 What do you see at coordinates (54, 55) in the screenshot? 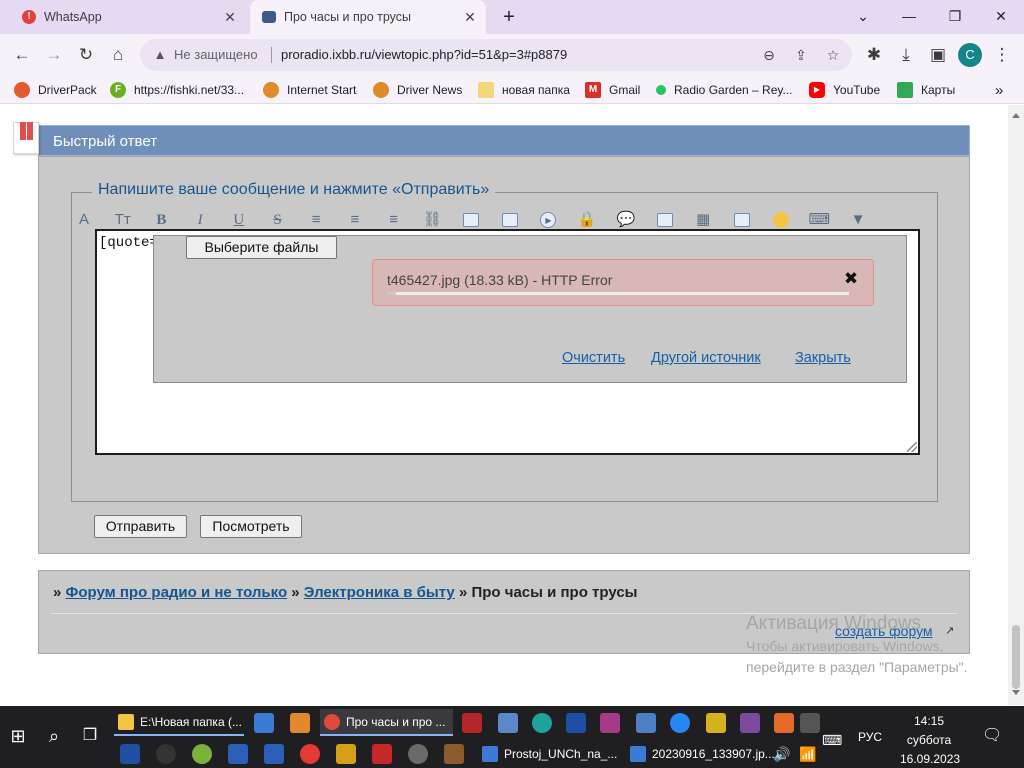
I see `forward-button: →` at bounding box center [54, 55].